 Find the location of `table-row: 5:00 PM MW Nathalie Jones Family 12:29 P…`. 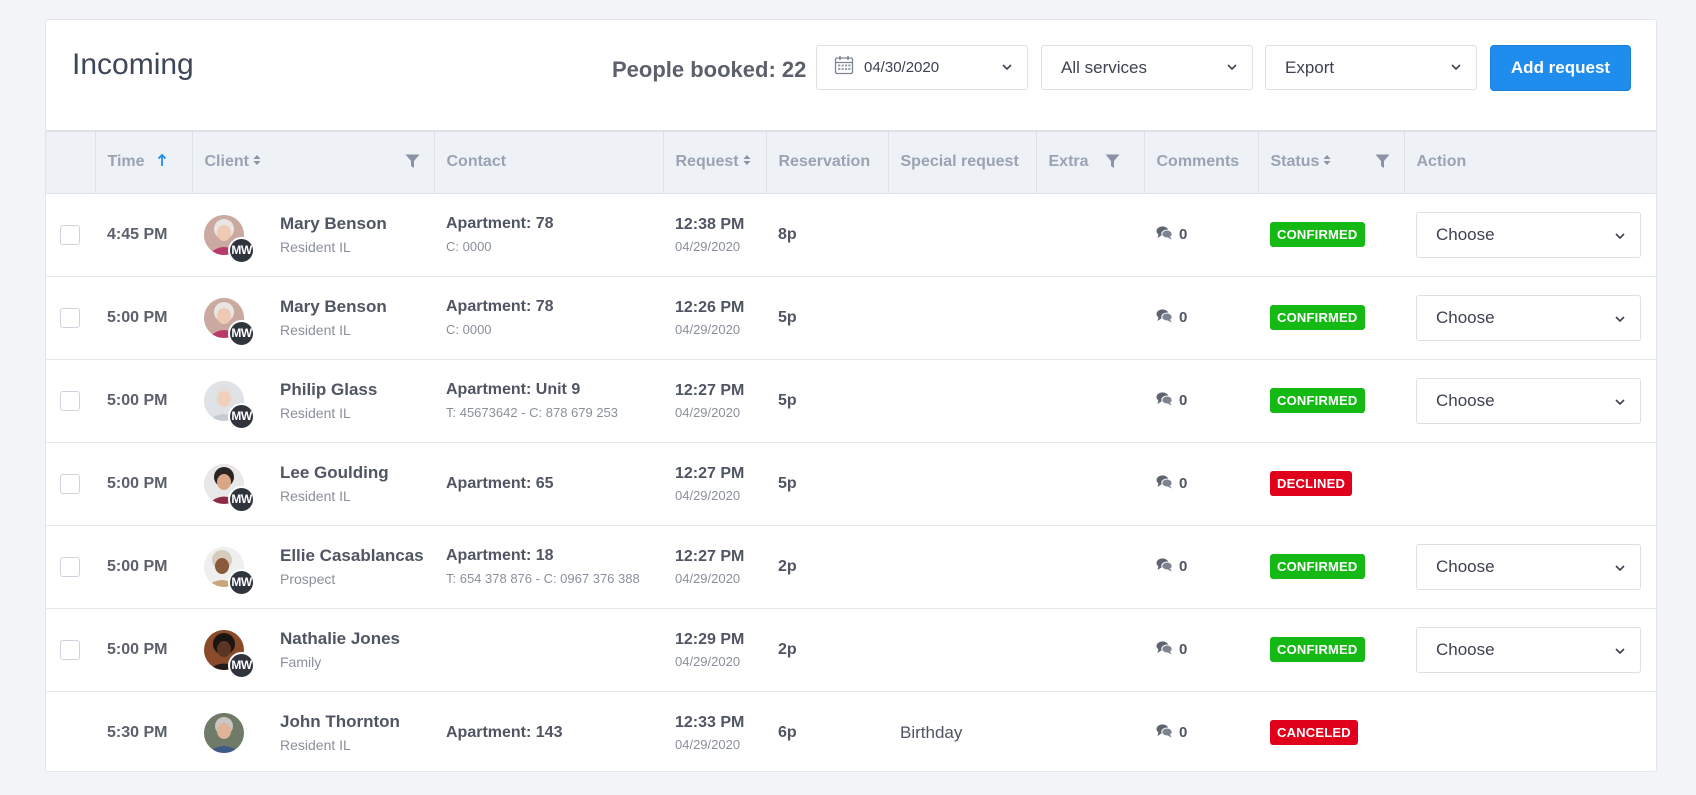

table-row: 5:00 PM MW Nathalie Jones Family 12:29 P… is located at coordinates (851, 650).